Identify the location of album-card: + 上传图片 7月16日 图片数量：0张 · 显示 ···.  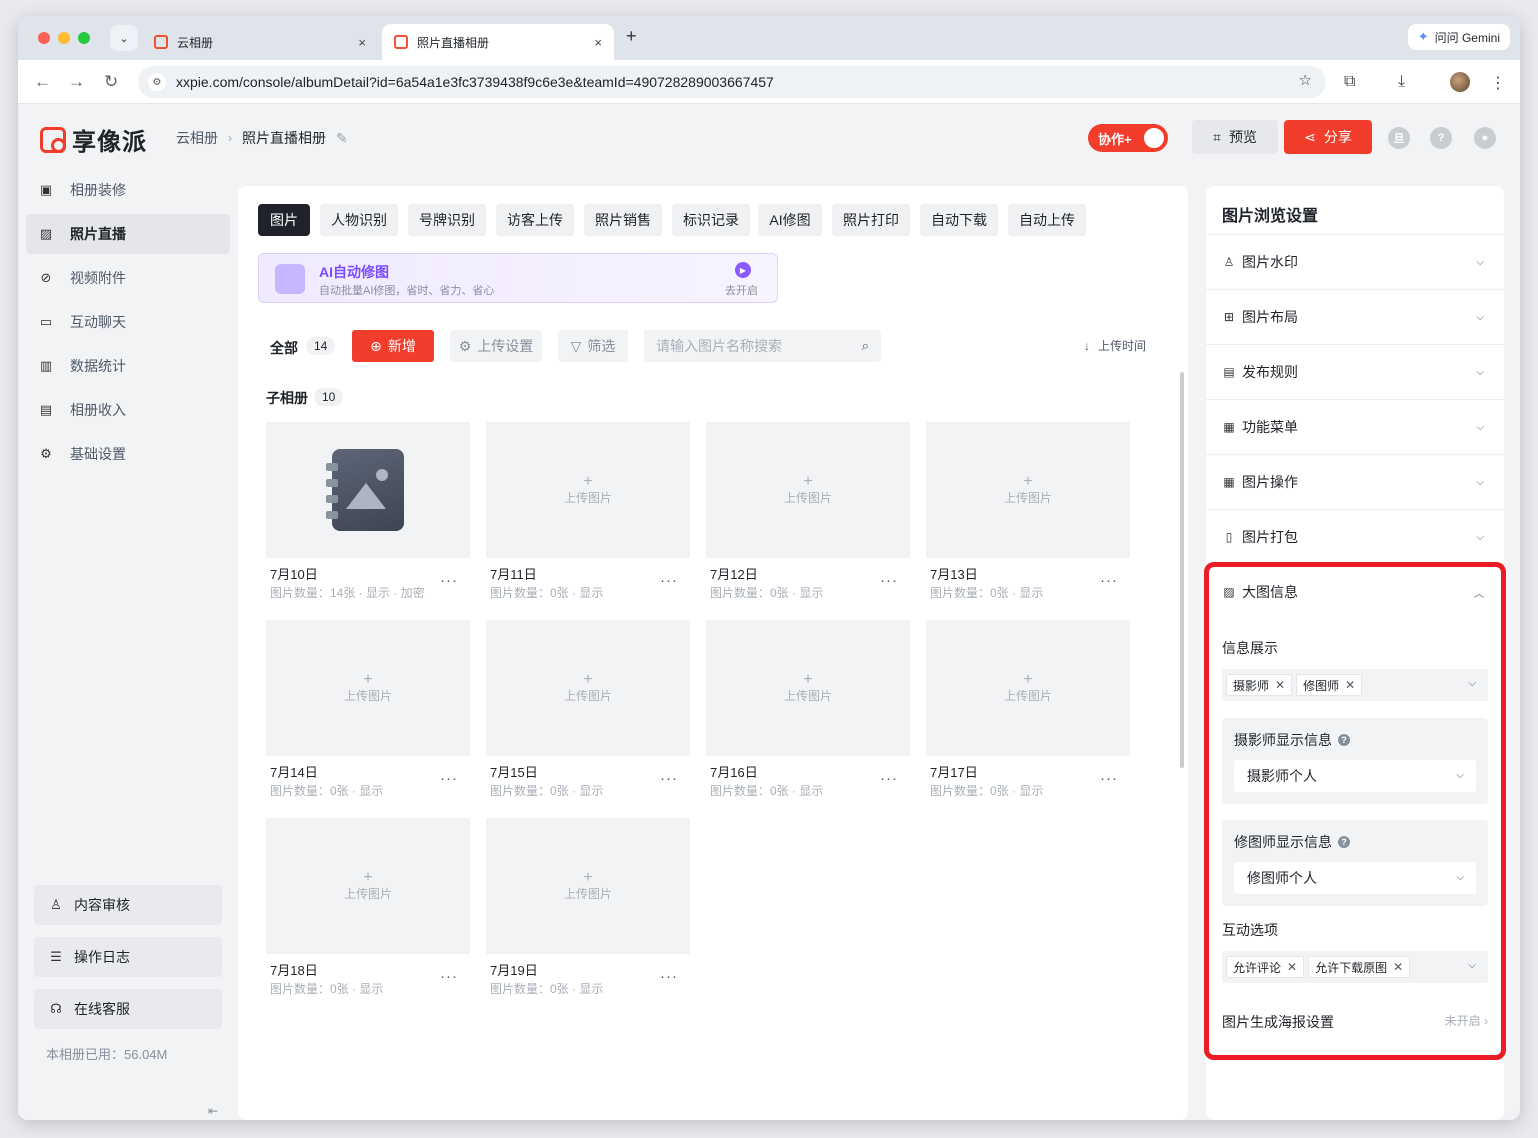
(808, 710).